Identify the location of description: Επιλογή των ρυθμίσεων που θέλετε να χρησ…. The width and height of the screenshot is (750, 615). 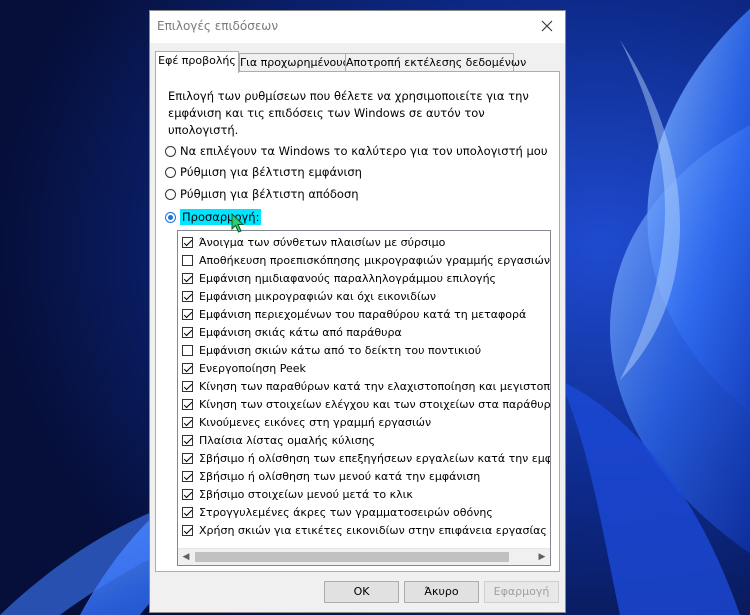
(358, 113).